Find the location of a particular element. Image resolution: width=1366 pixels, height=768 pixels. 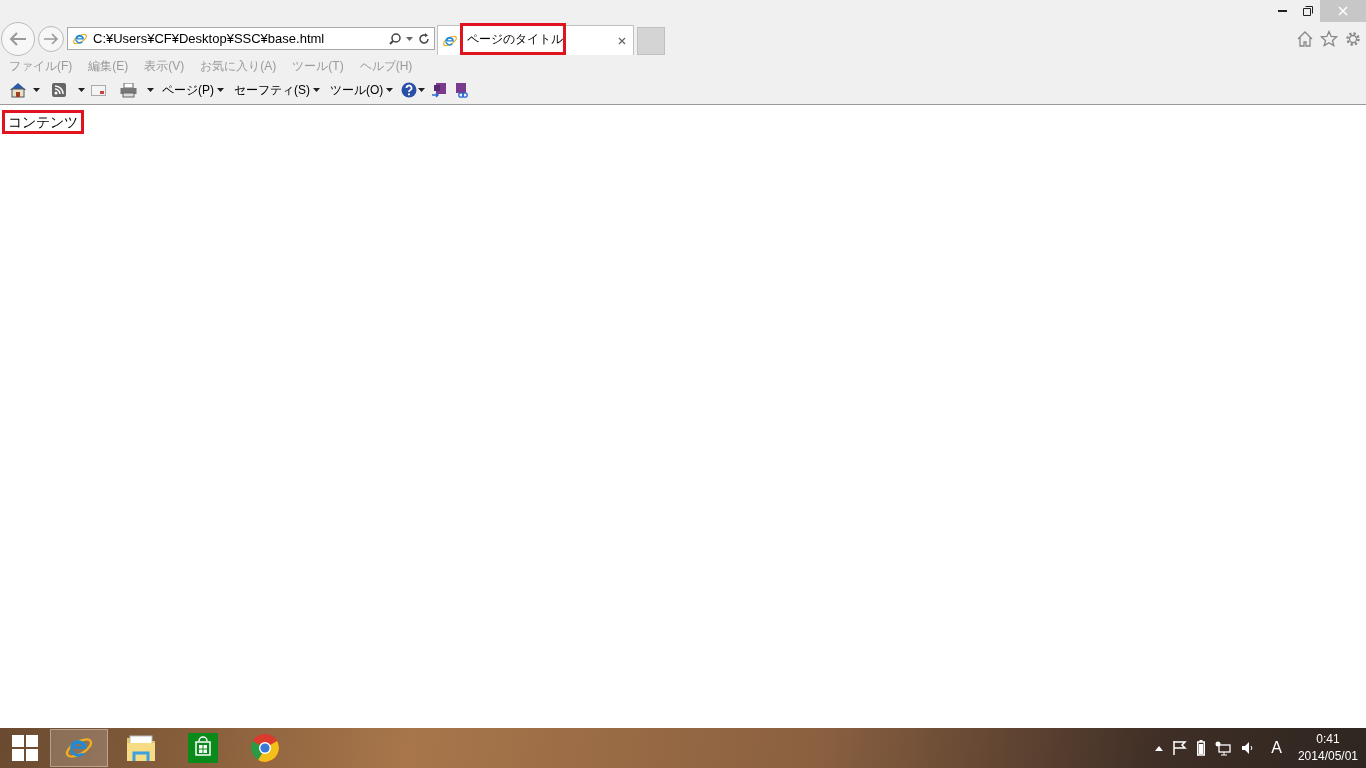

content-text: コンテンツ is located at coordinates (43, 122).